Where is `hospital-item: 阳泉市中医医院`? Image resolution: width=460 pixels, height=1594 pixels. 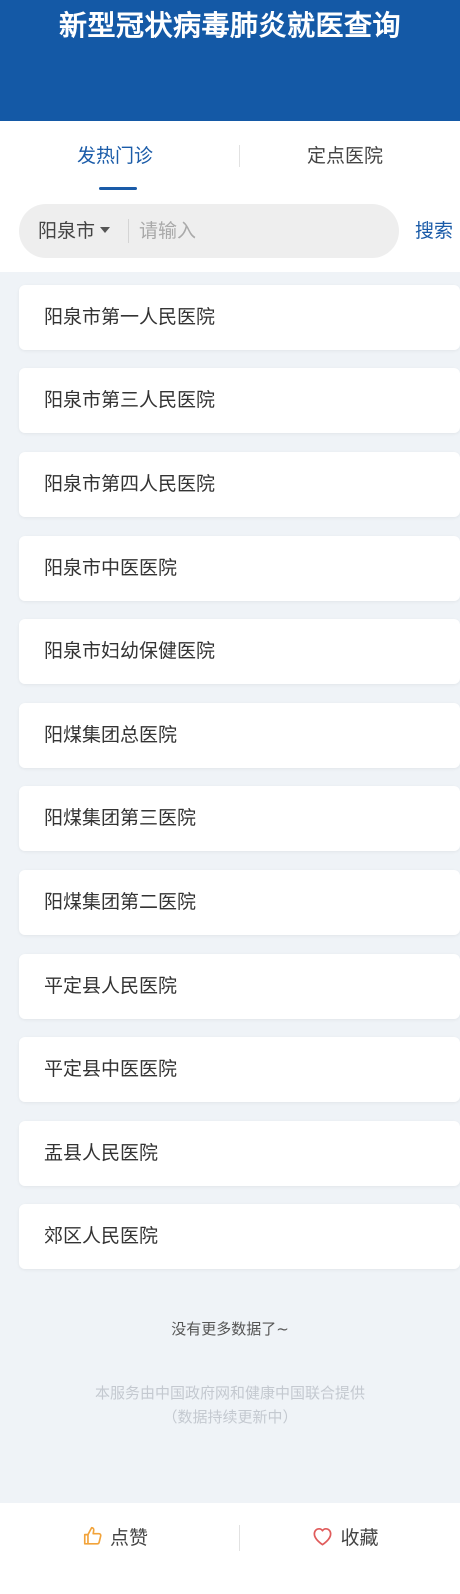
hospital-item: 阳泉市中医医院 is located at coordinates (239, 568).